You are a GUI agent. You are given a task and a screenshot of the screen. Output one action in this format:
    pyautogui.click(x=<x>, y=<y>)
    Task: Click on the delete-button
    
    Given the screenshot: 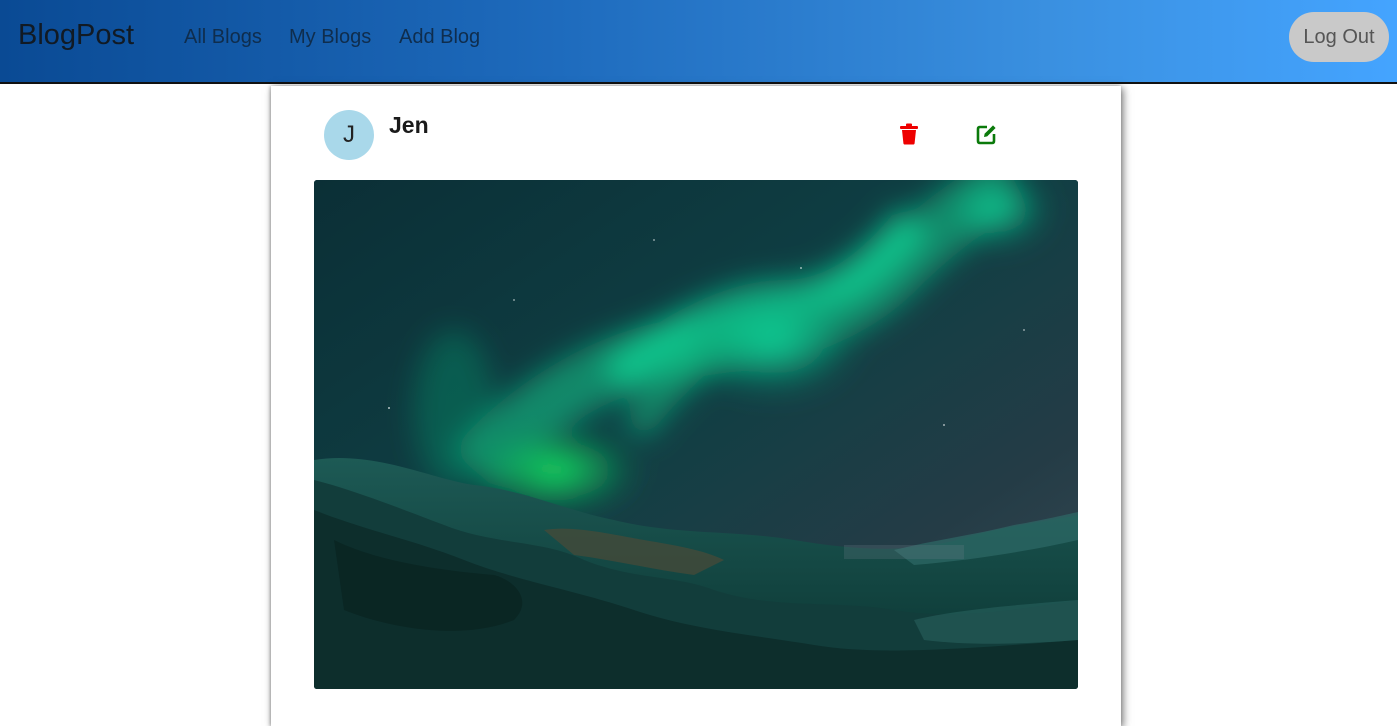 What is the action you would take?
    pyautogui.click(x=909, y=134)
    